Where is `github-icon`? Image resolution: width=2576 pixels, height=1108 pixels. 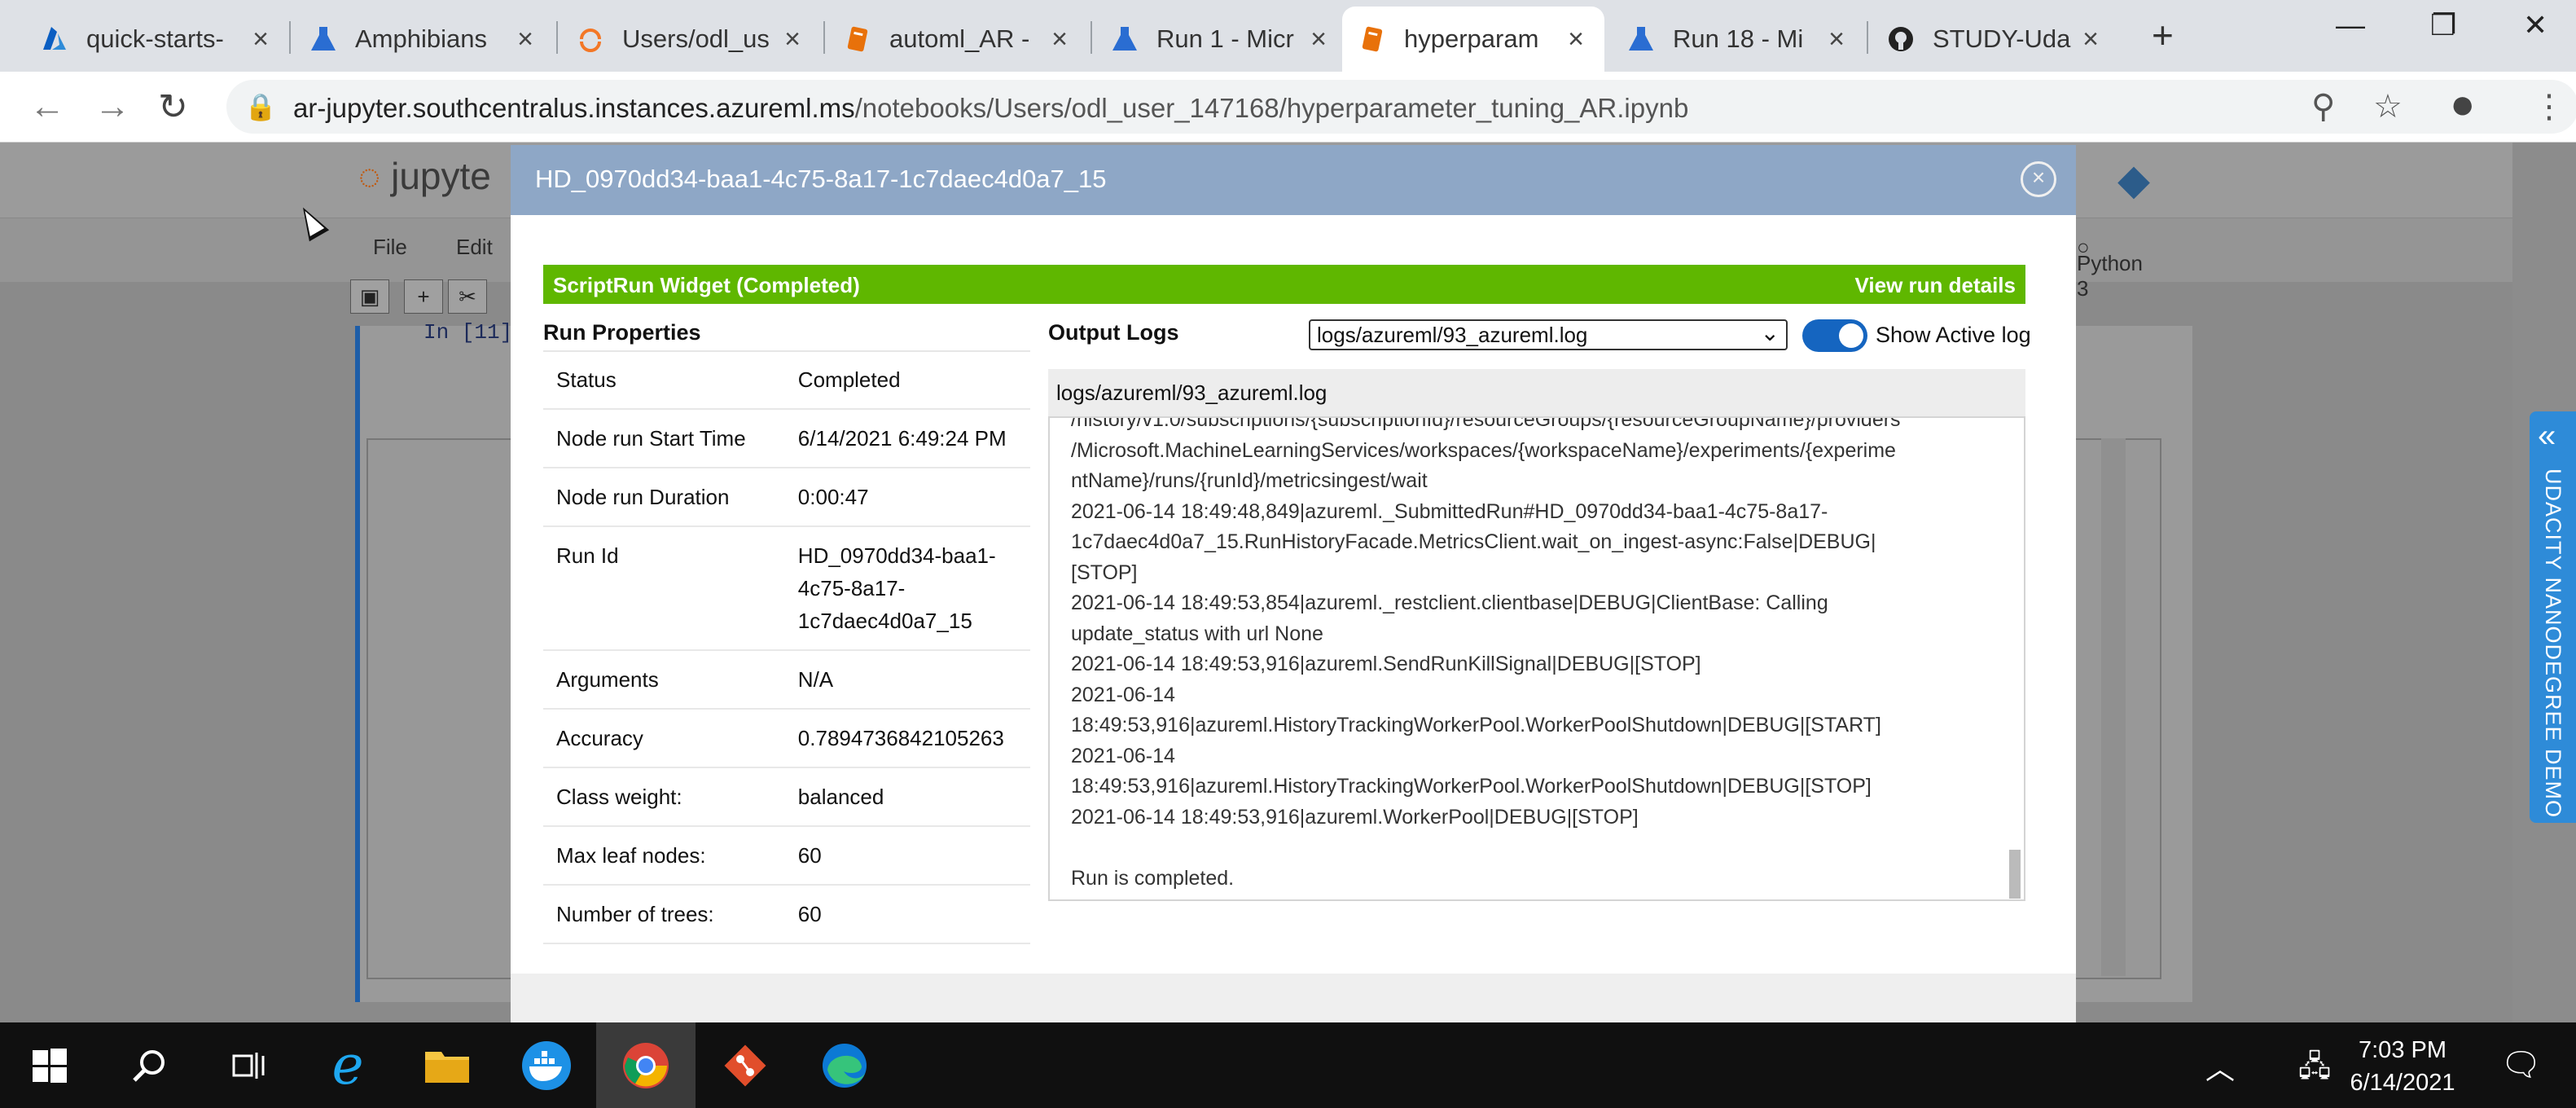
github-icon is located at coordinates (1901, 39).